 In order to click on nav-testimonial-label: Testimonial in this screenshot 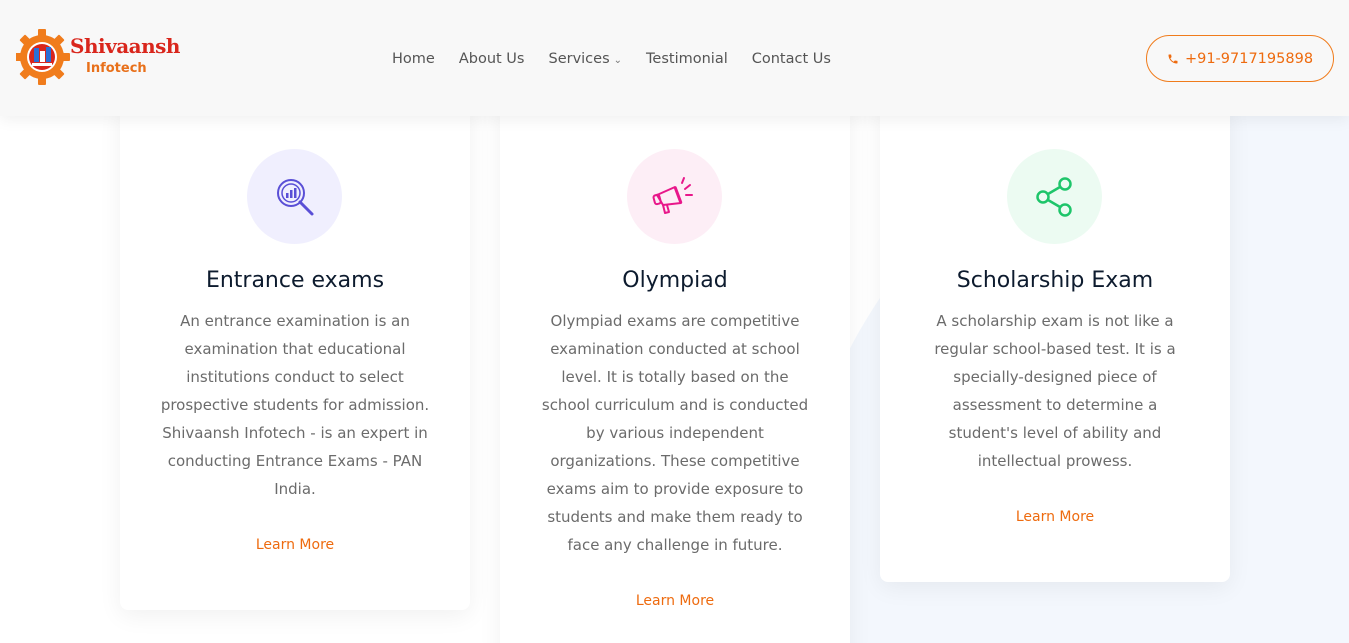, I will do `click(687, 59)`.